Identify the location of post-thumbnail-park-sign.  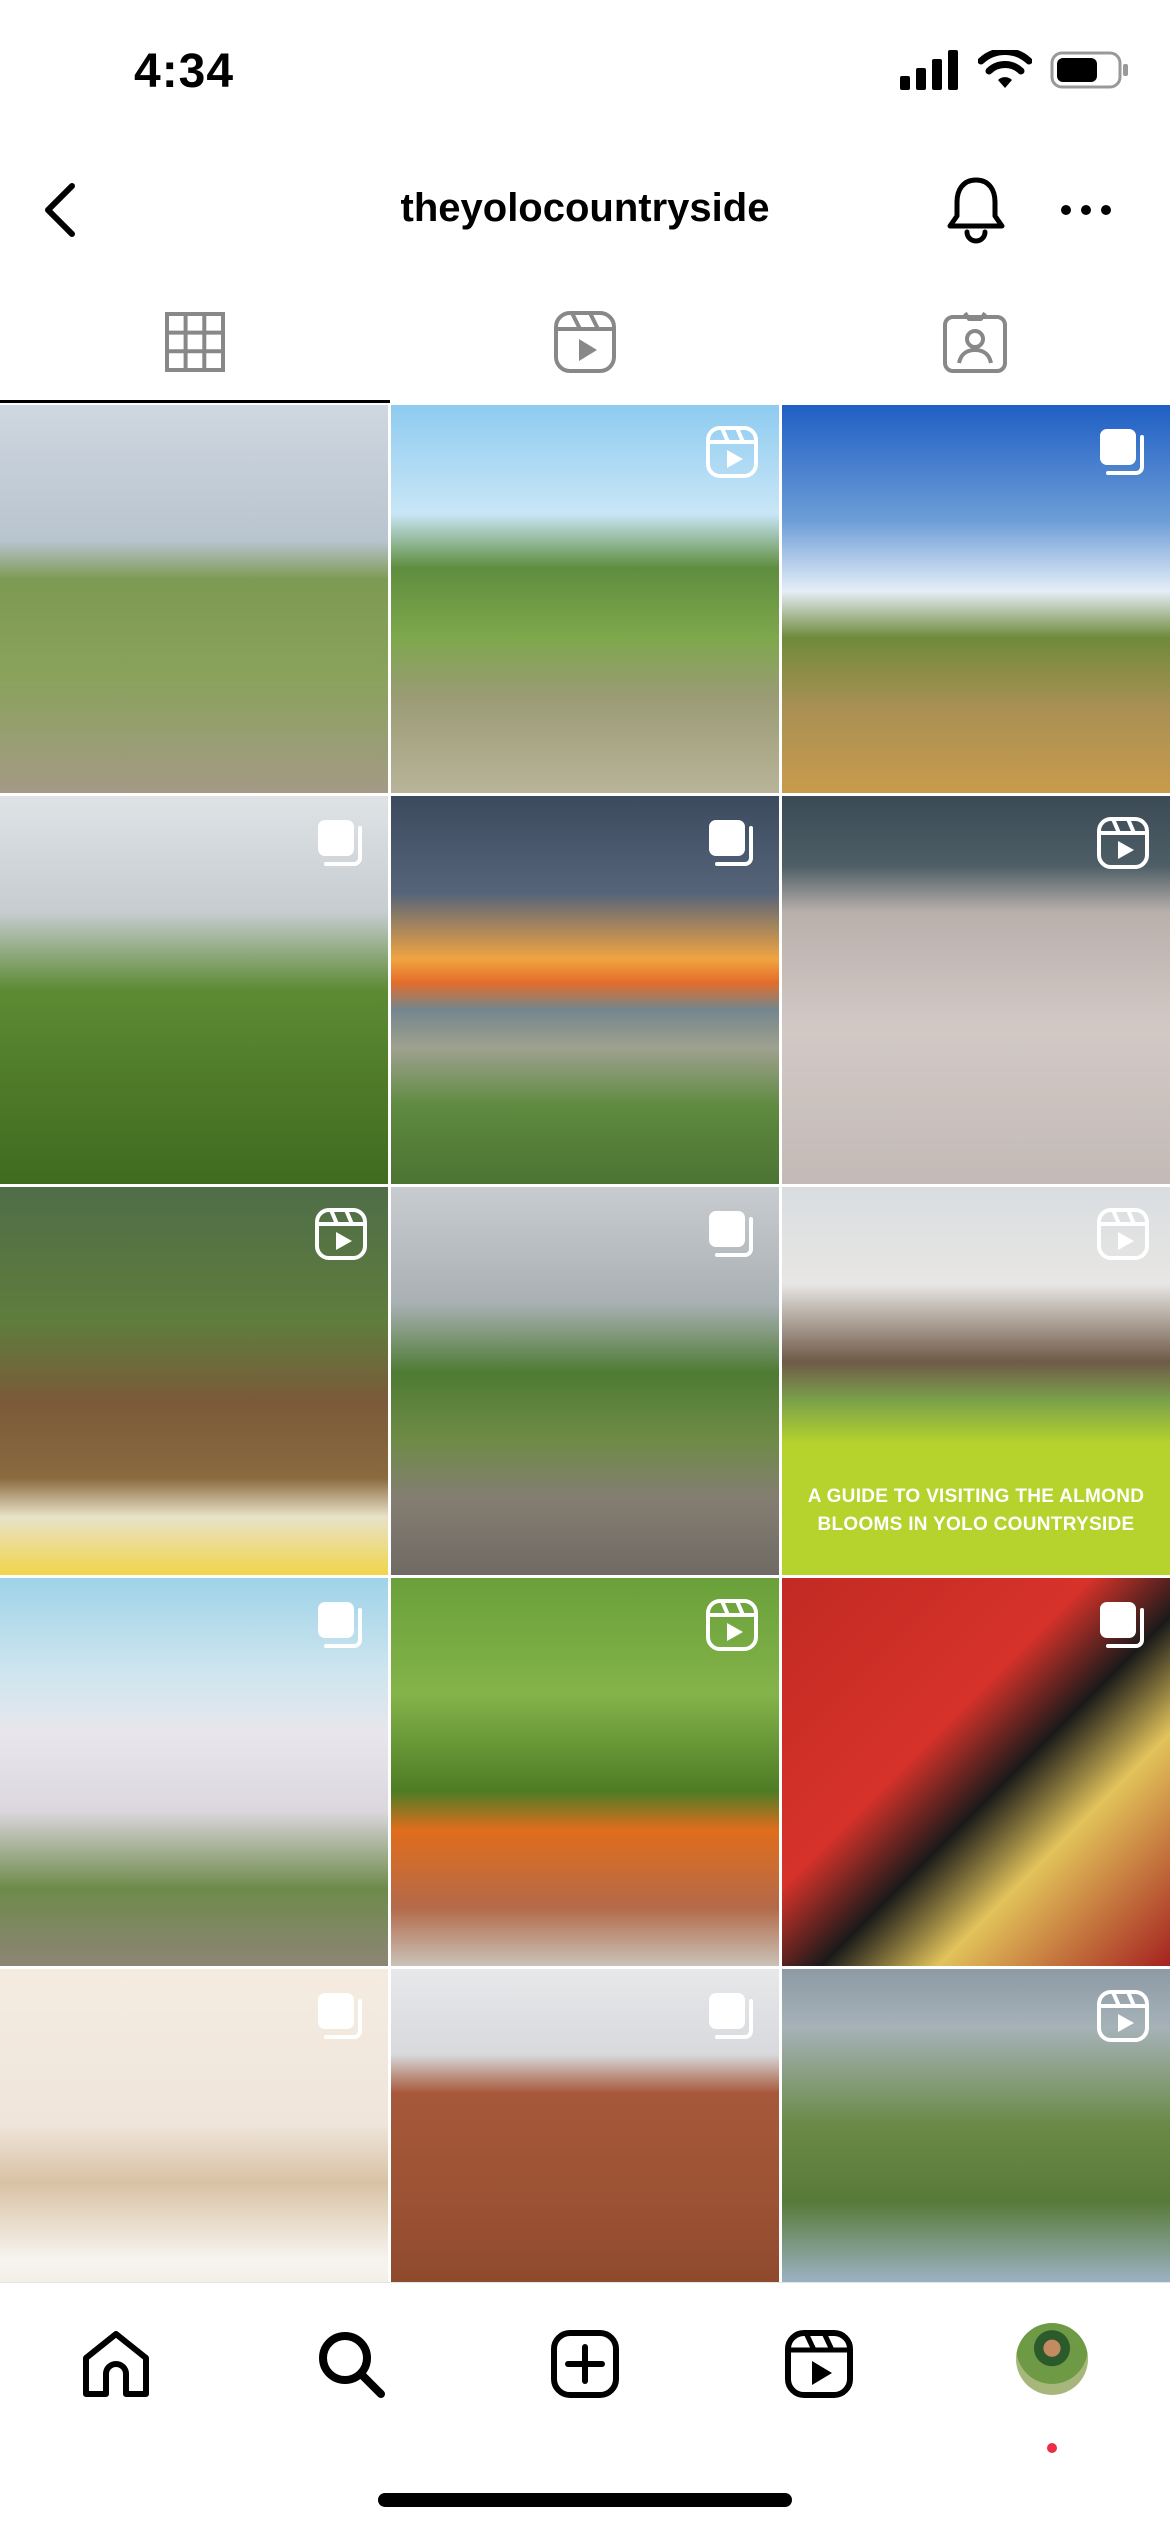
(585, 1381).